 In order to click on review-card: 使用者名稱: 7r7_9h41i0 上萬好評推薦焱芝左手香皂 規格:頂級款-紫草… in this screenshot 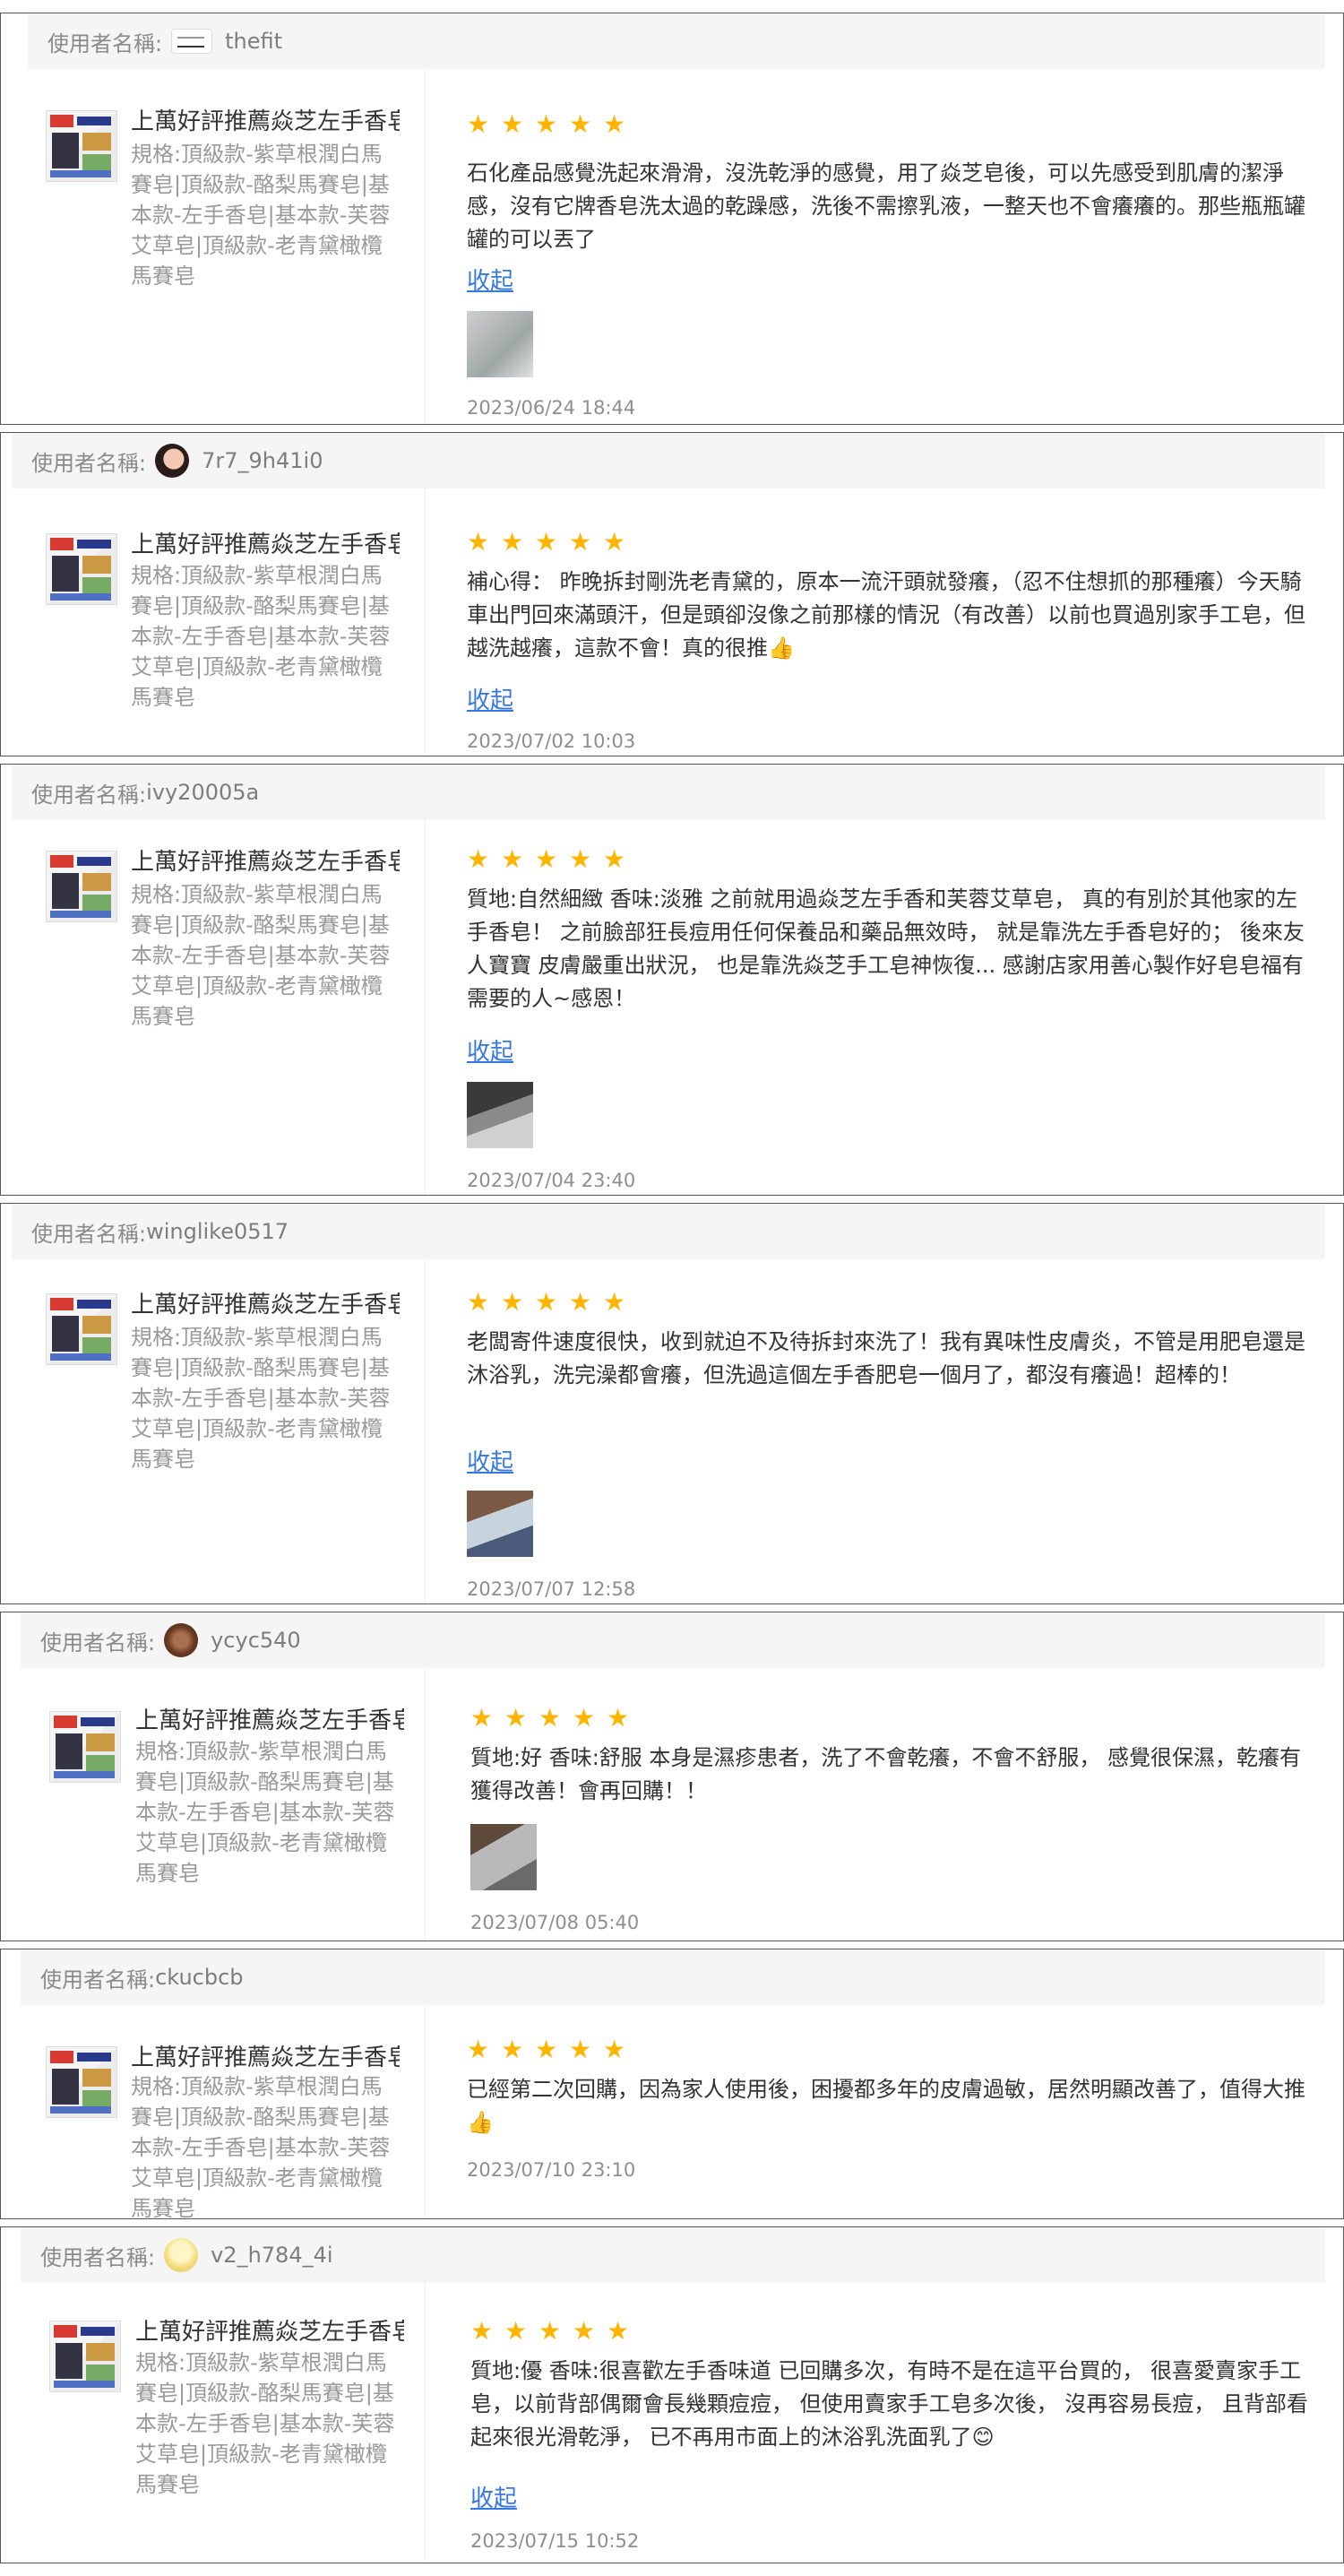, I will do `click(672, 594)`.